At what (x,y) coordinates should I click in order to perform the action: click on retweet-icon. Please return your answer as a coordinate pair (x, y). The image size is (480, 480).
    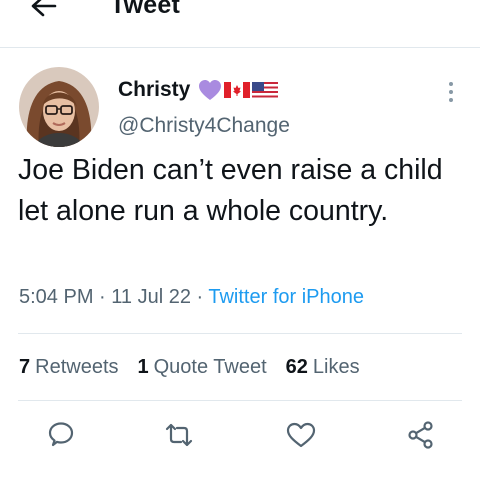
    Looking at the image, I should click on (179, 435).